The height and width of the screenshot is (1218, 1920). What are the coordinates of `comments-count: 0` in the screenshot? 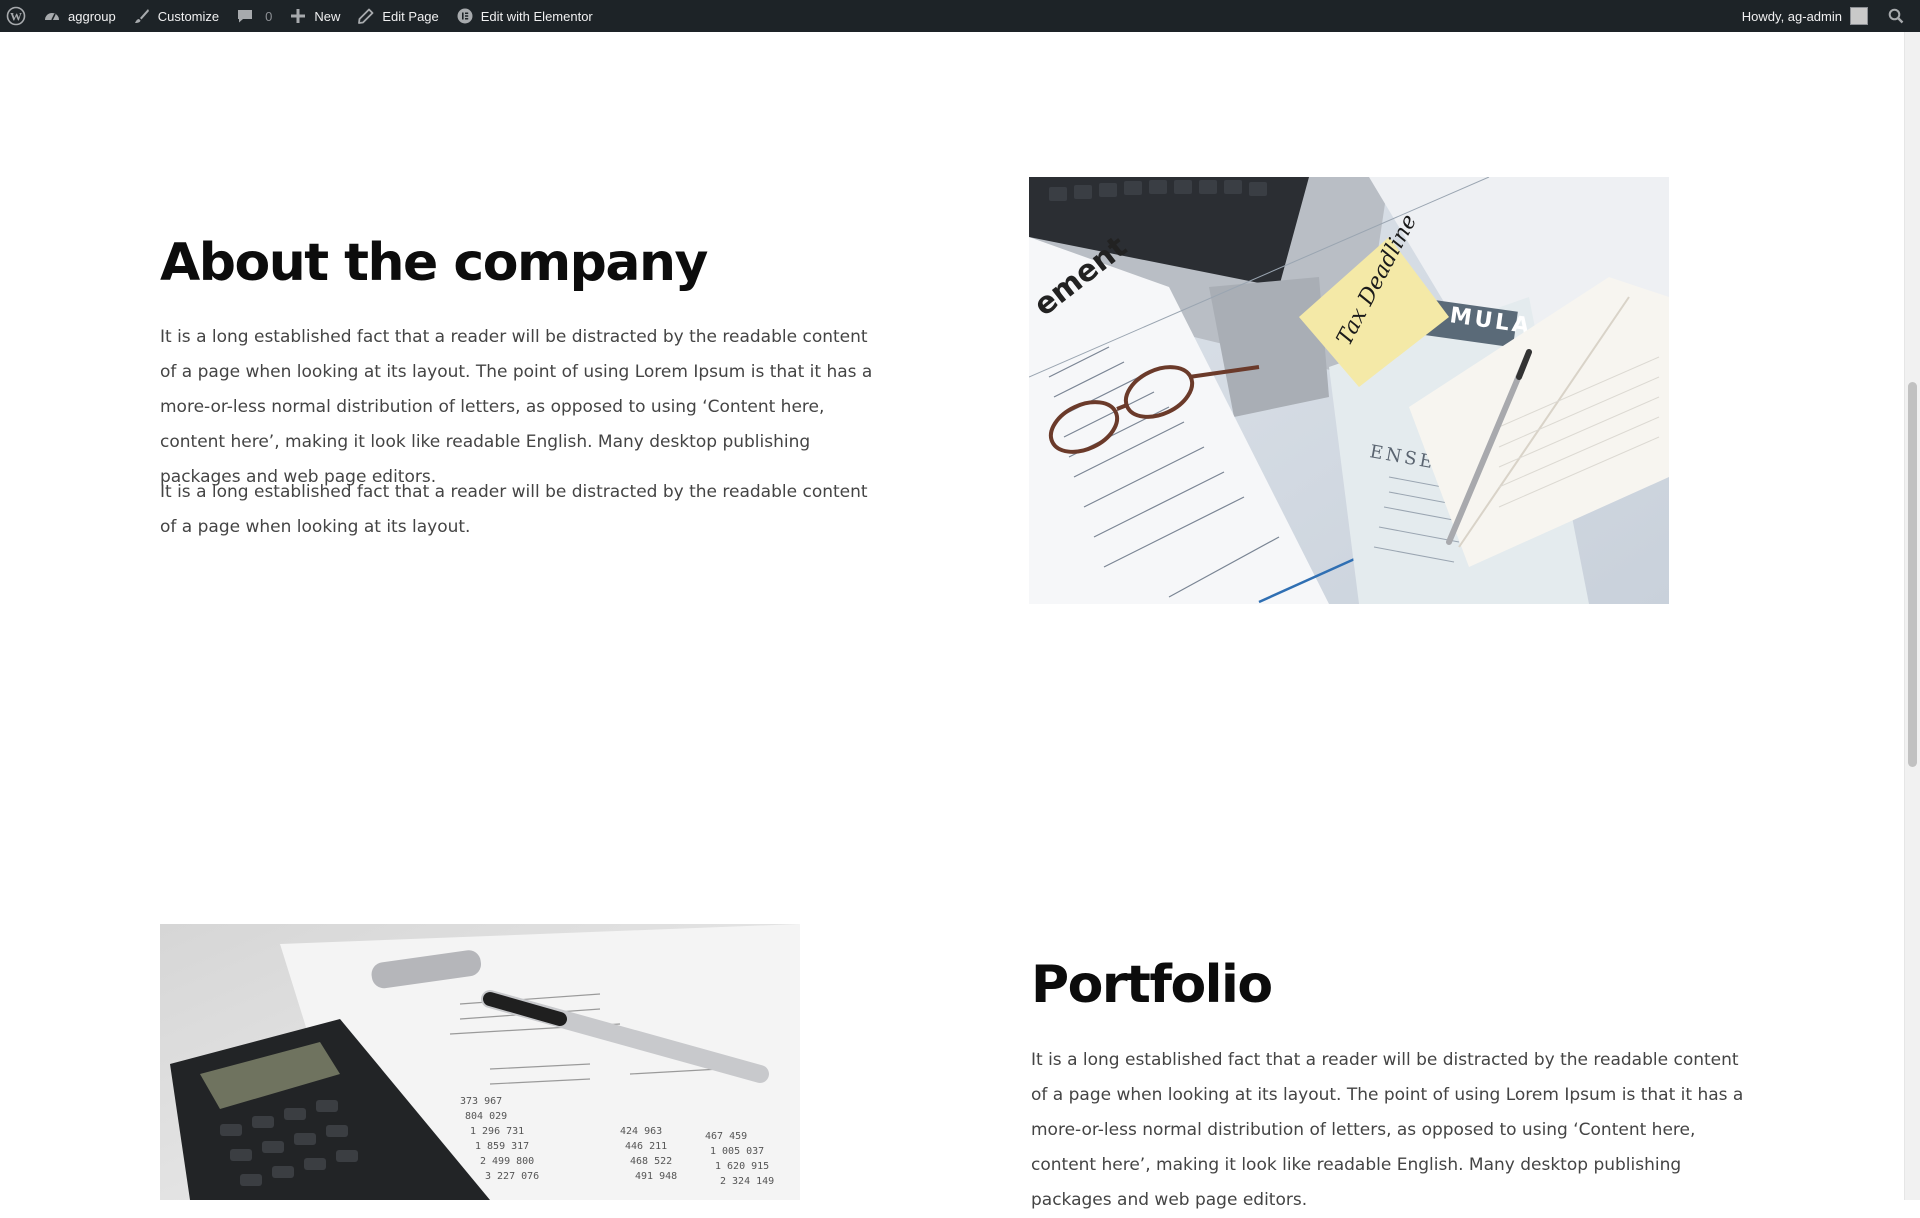 It's located at (269, 16).